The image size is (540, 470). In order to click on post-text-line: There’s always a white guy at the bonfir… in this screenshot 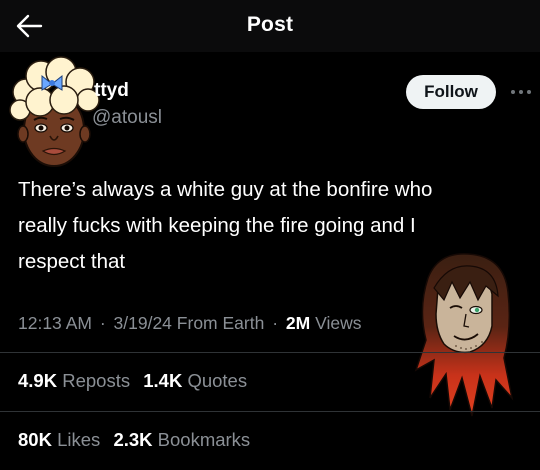, I will do `click(225, 189)`.